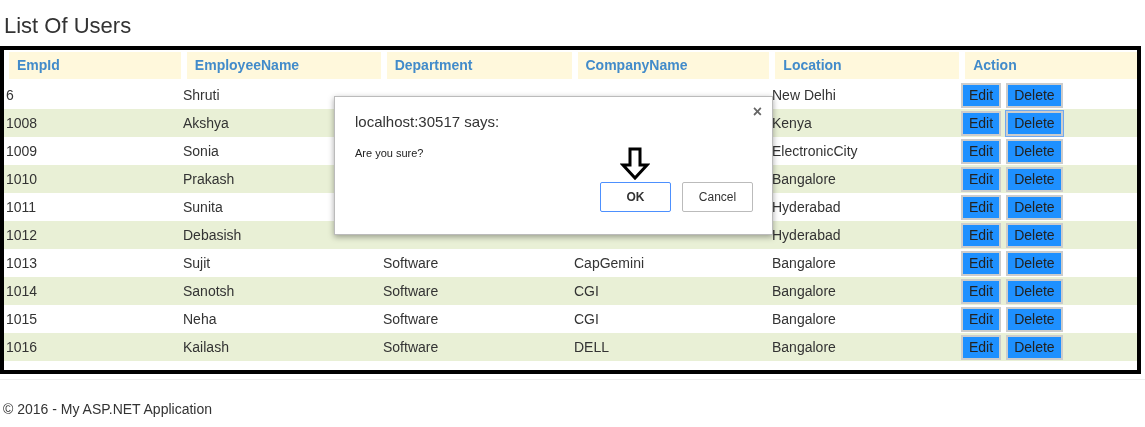 This screenshot has width=1145, height=427. Describe the element at coordinates (10, 95) in the screenshot. I see `table-cell: 6` at that location.